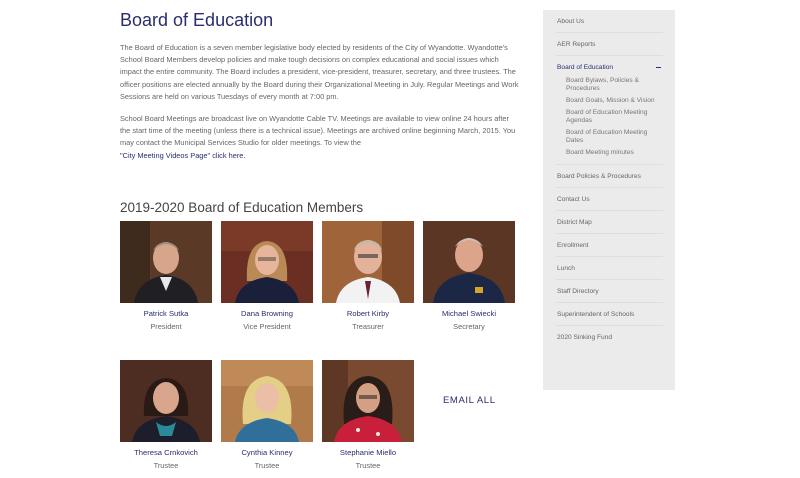 This screenshot has height=478, width=800. Describe the element at coordinates (166, 452) in the screenshot. I see `member-name: Theresa Crnkovich` at that location.